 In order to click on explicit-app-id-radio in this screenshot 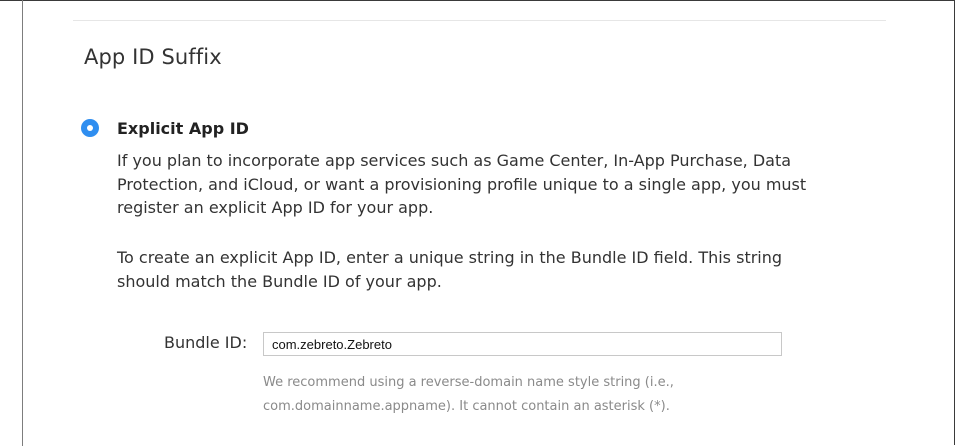, I will do `click(90, 128)`.